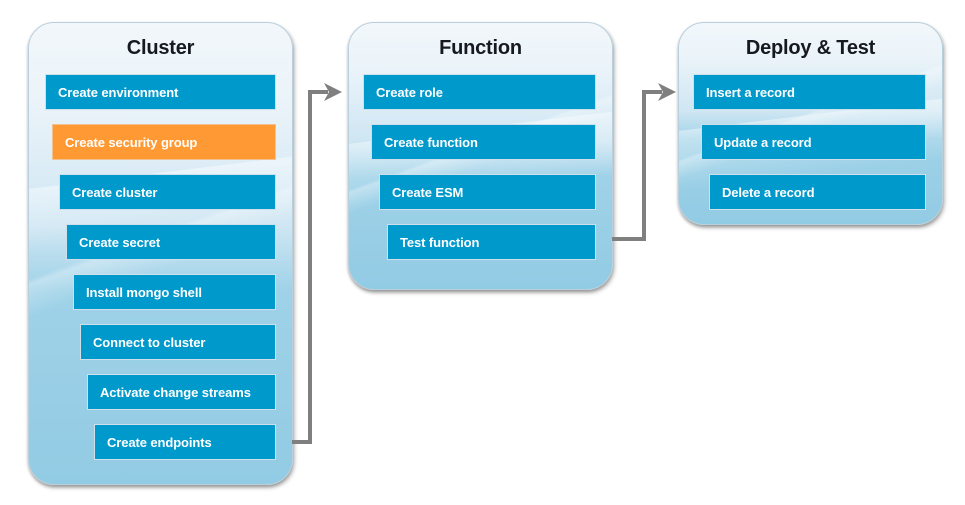 The height and width of the screenshot is (505, 965). I want to click on step-create-endpoints: Create endpoints, so click(185, 442).